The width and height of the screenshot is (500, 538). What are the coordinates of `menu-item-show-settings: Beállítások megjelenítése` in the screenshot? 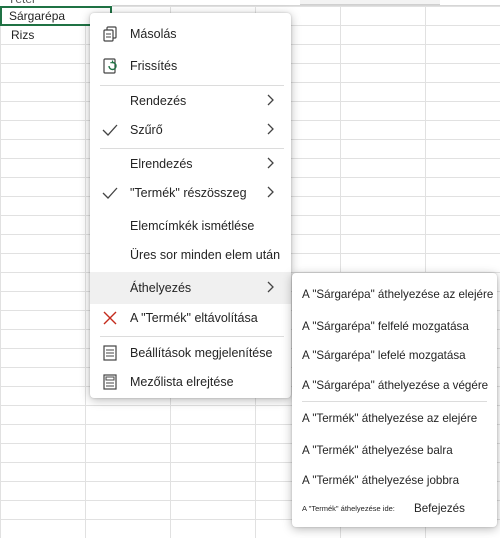 It's located at (190, 353).